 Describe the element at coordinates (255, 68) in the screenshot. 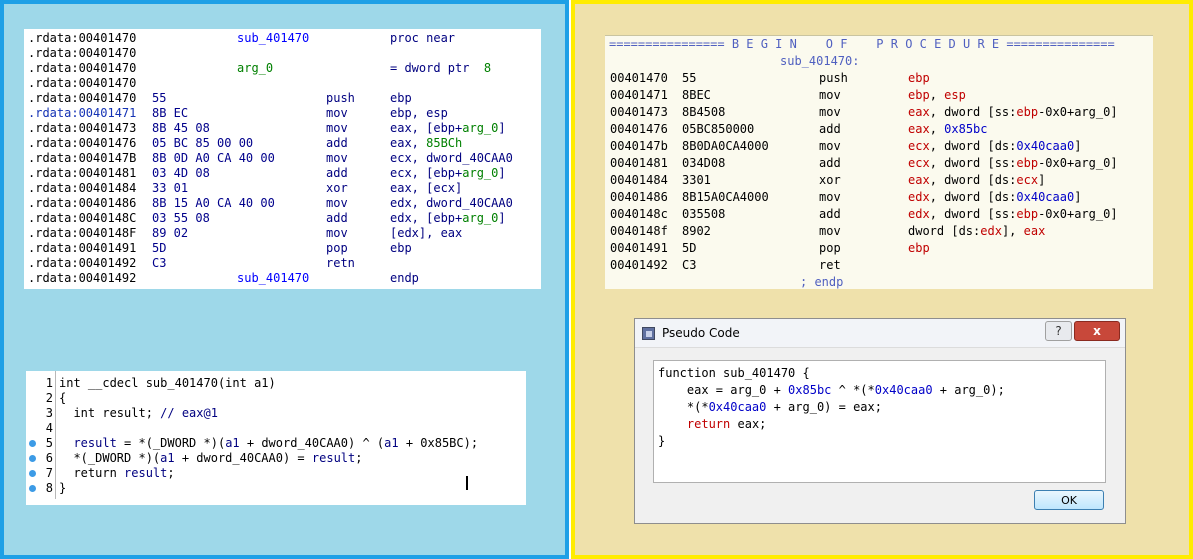

I see `arg-name: arg_0` at that location.